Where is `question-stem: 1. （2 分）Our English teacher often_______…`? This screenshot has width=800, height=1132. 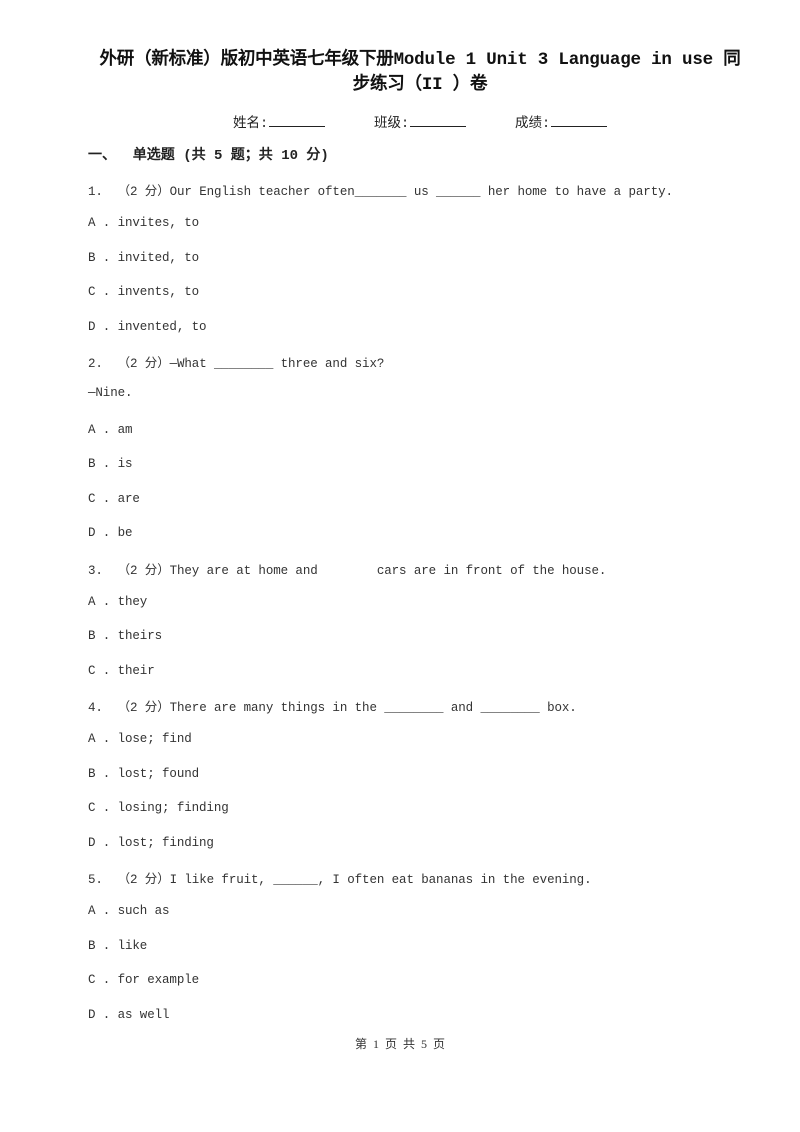
question-stem: 1. （2 分）Our English teacher often_______… is located at coordinates (380, 192).